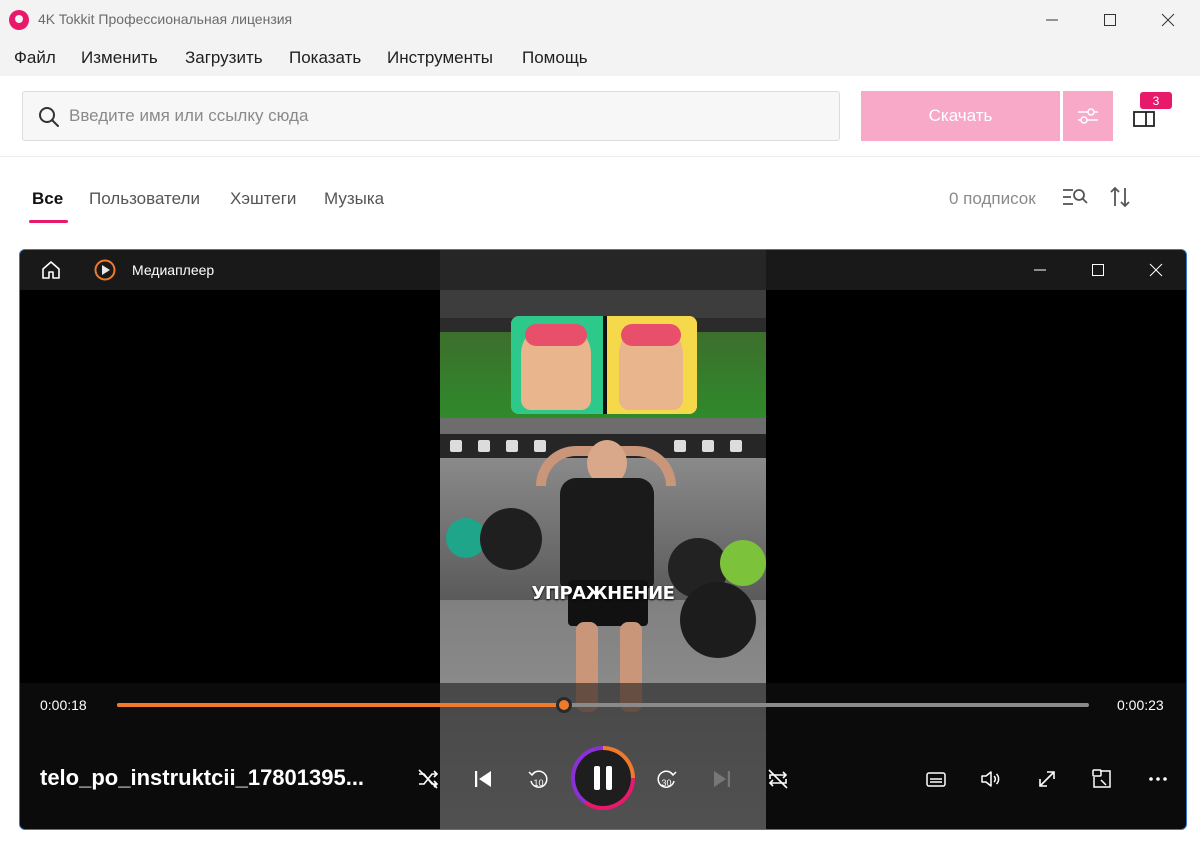 This screenshot has width=1200, height=846. I want to click on rewind-seconds-label: 10, so click(538, 783).